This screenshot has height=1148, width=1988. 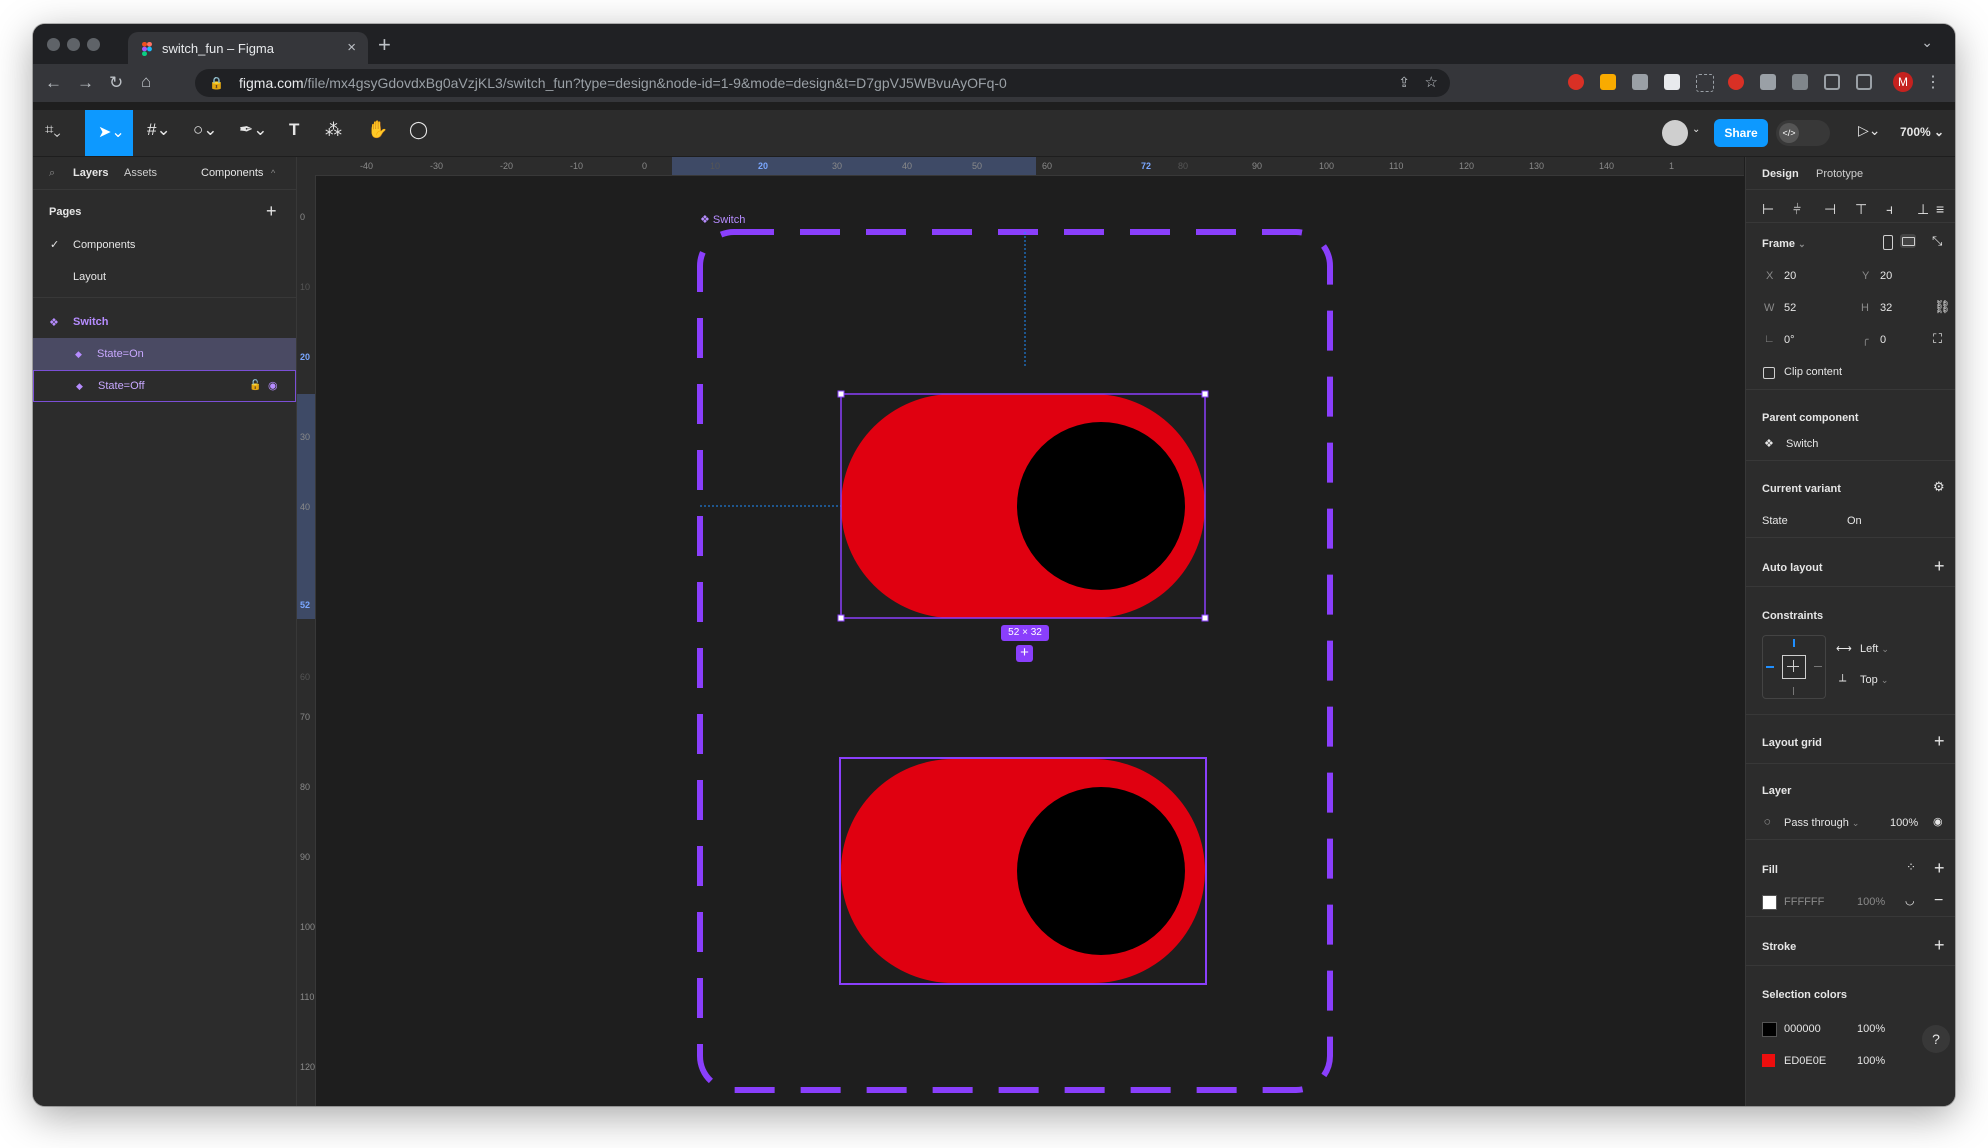 What do you see at coordinates (1939, 868) in the screenshot?
I see `add-fill-icon: +` at bounding box center [1939, 868].